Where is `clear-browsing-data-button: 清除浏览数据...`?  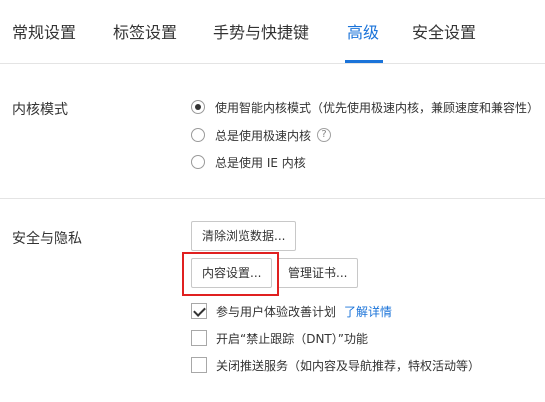 clear-browsing-data-button: 清除浏览数据... is located at coordinates (244, 236).